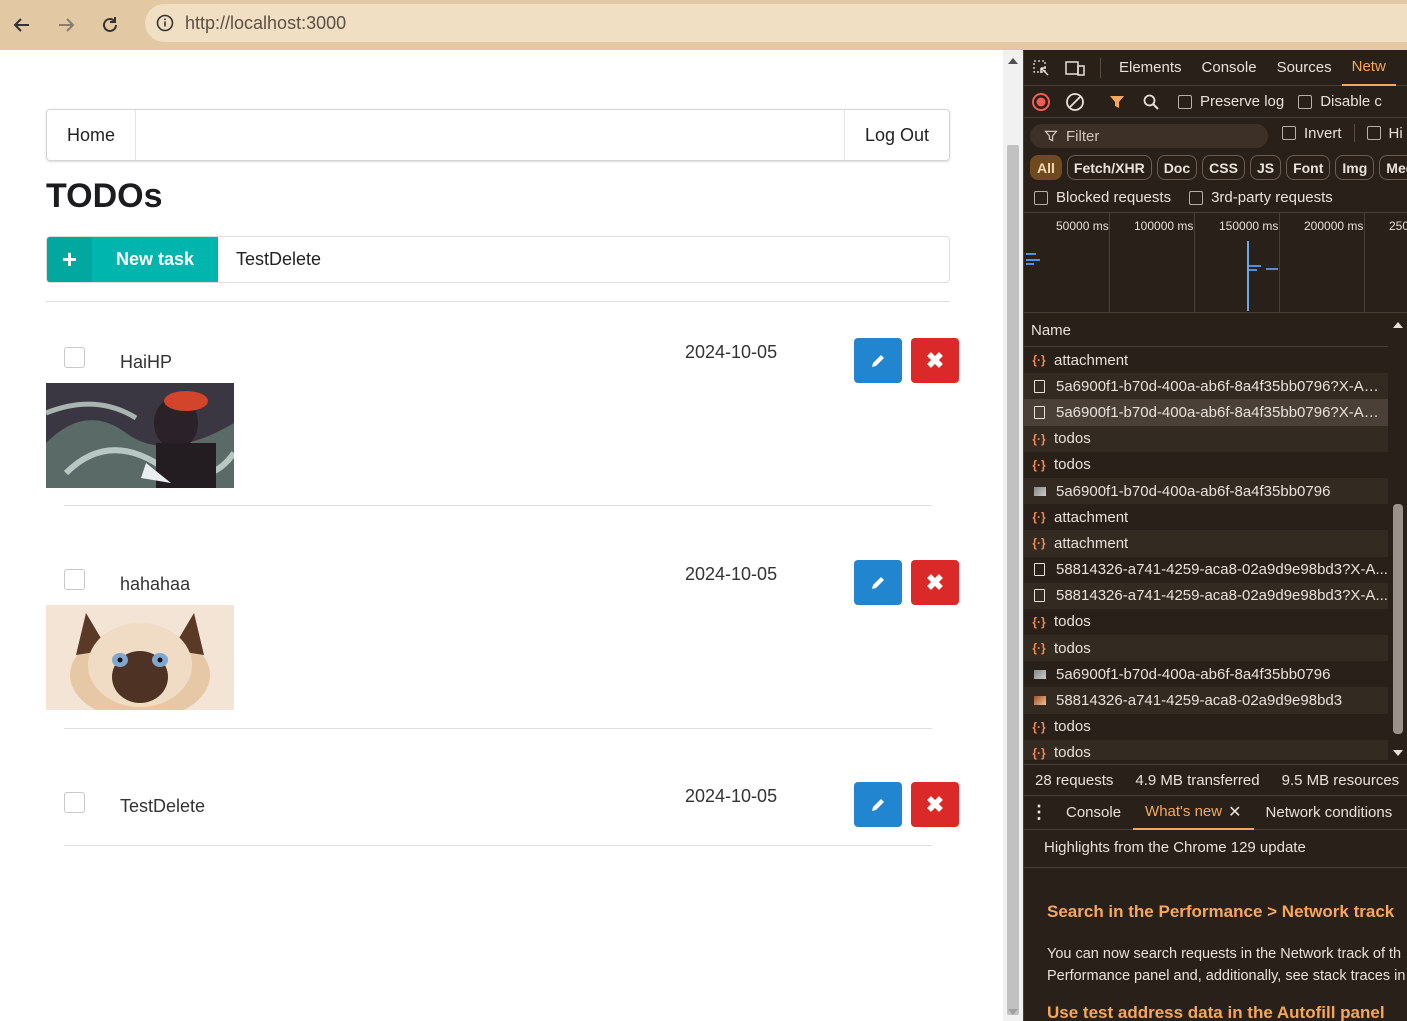 This screenshot has height=1021, width=1407. I want to click on blocked-requests-label: Blocked requests, so click(1114, 197).